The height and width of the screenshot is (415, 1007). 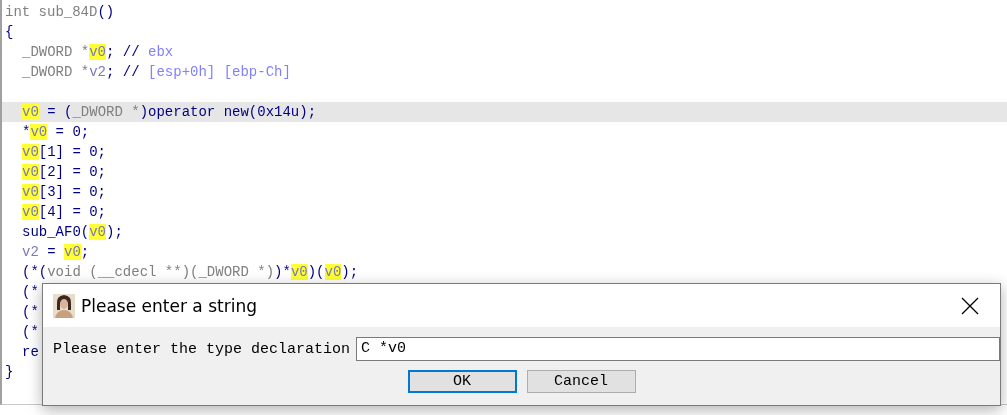 I want to click on code-line: v0[3] = 0;, so click(x=64, y=192).